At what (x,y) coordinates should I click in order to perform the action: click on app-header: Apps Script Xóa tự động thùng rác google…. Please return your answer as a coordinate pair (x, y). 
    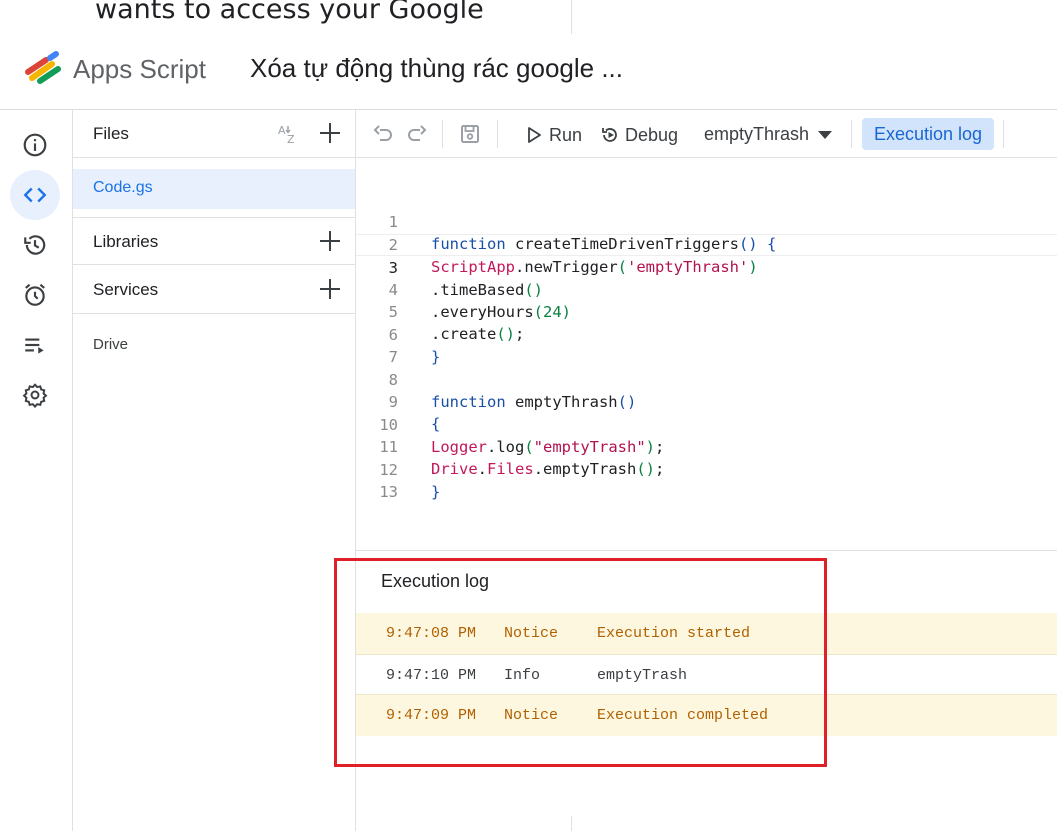
    Looking at the image, I should click on (528, 73).